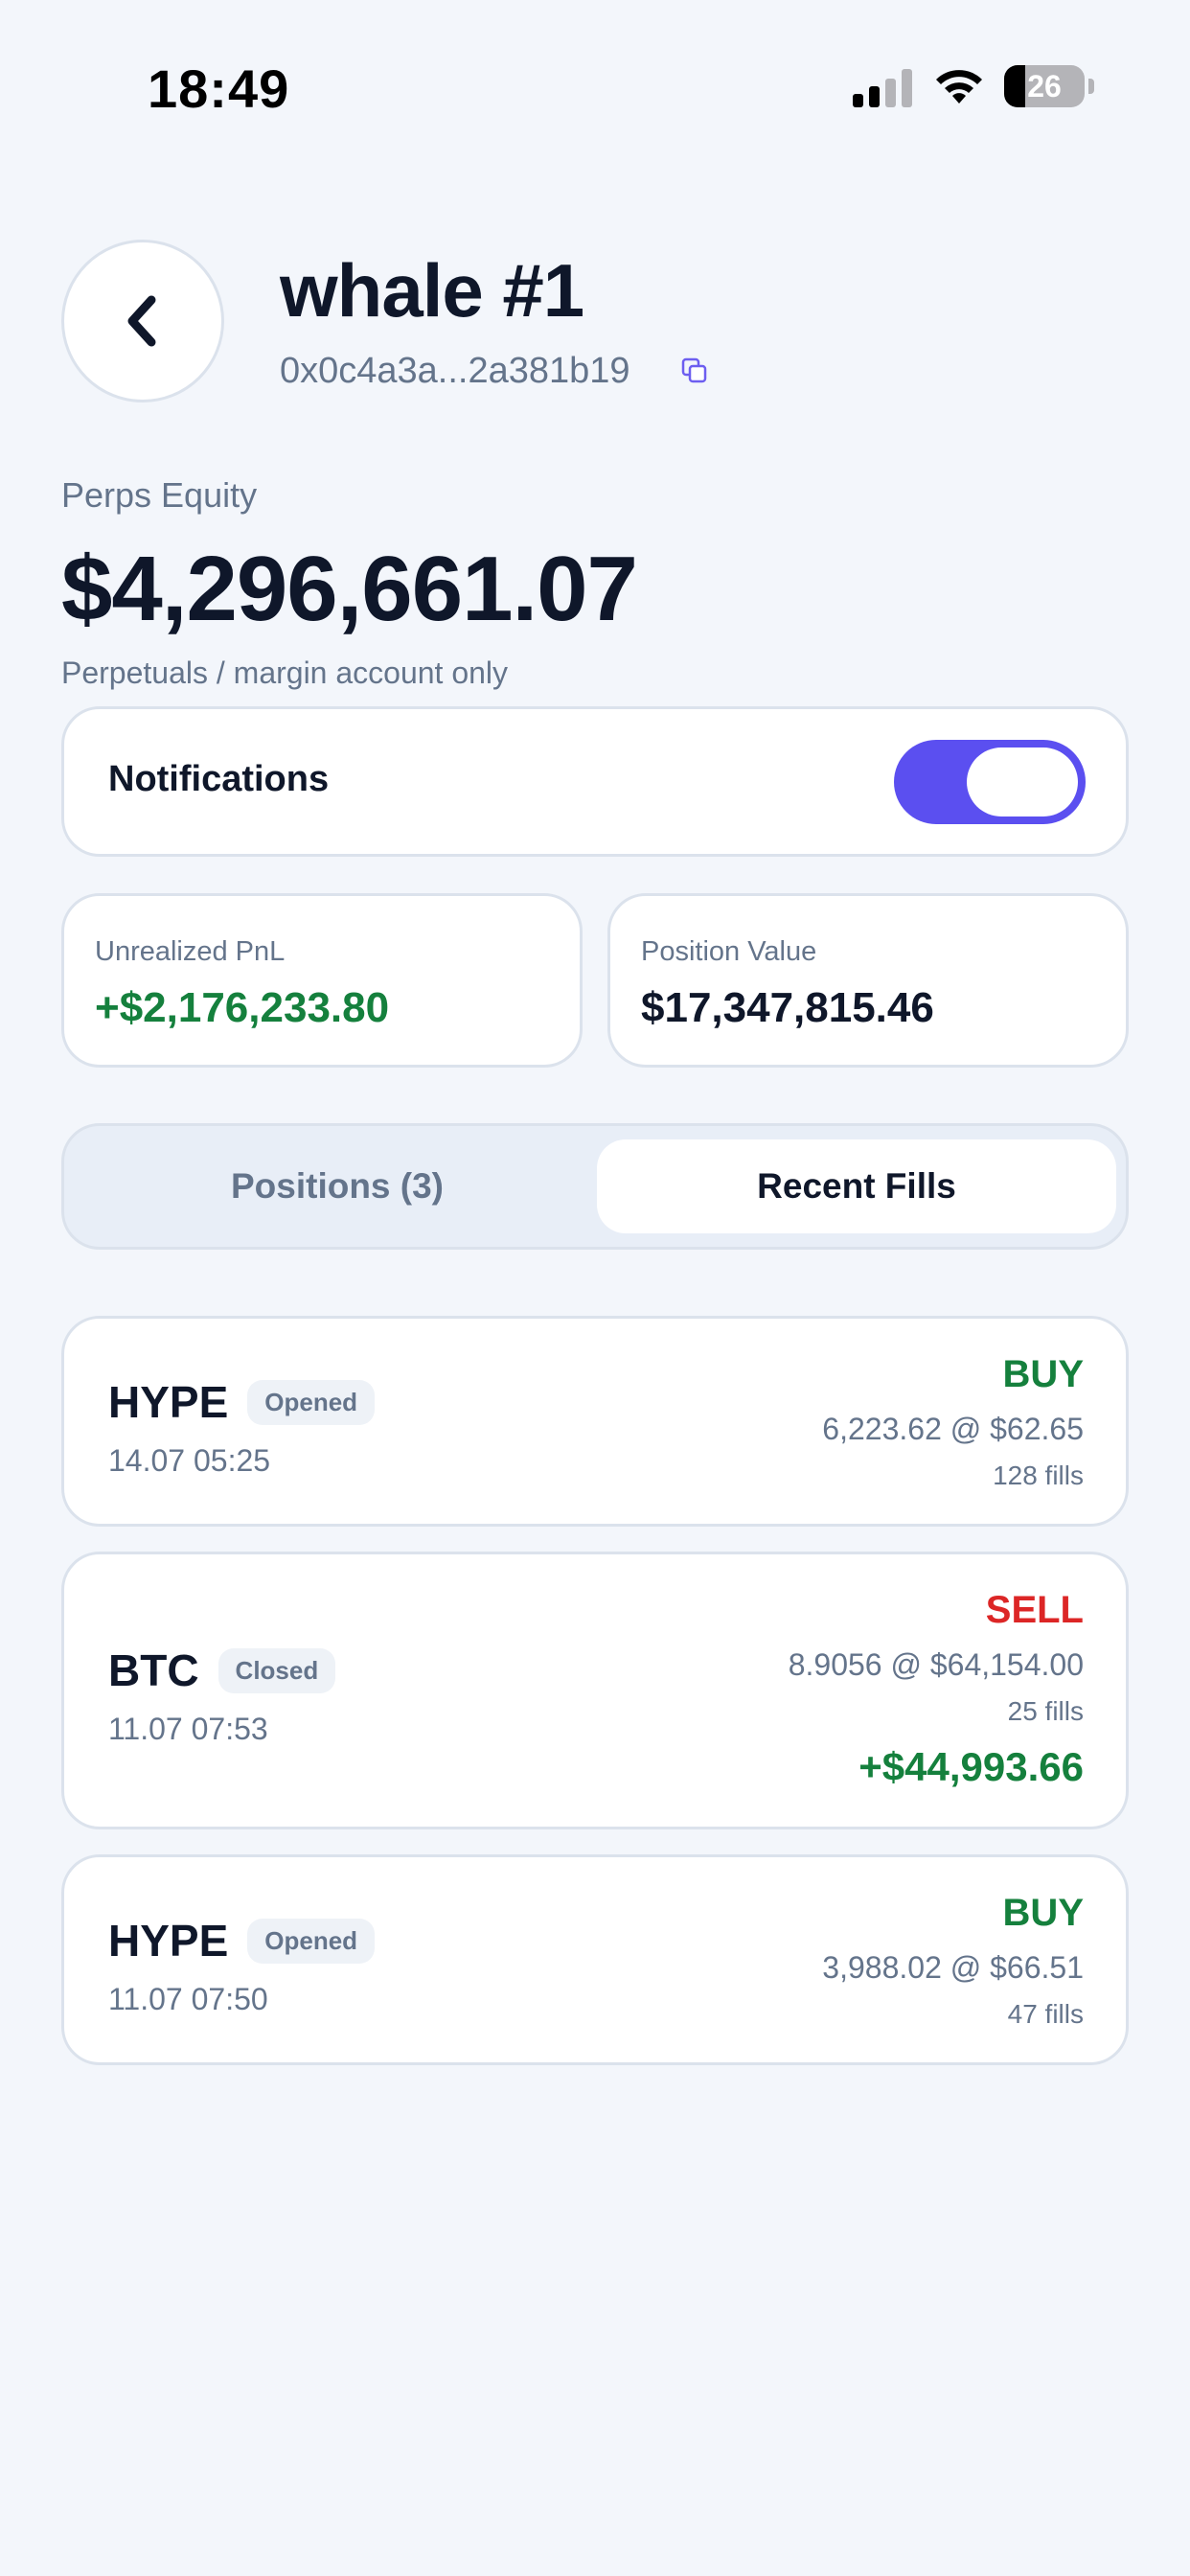 Image resolution: width=1190 pixels, height=2576 pixels. I want to click on position-value-value: $17,347,815.46, so click(788, 1008).